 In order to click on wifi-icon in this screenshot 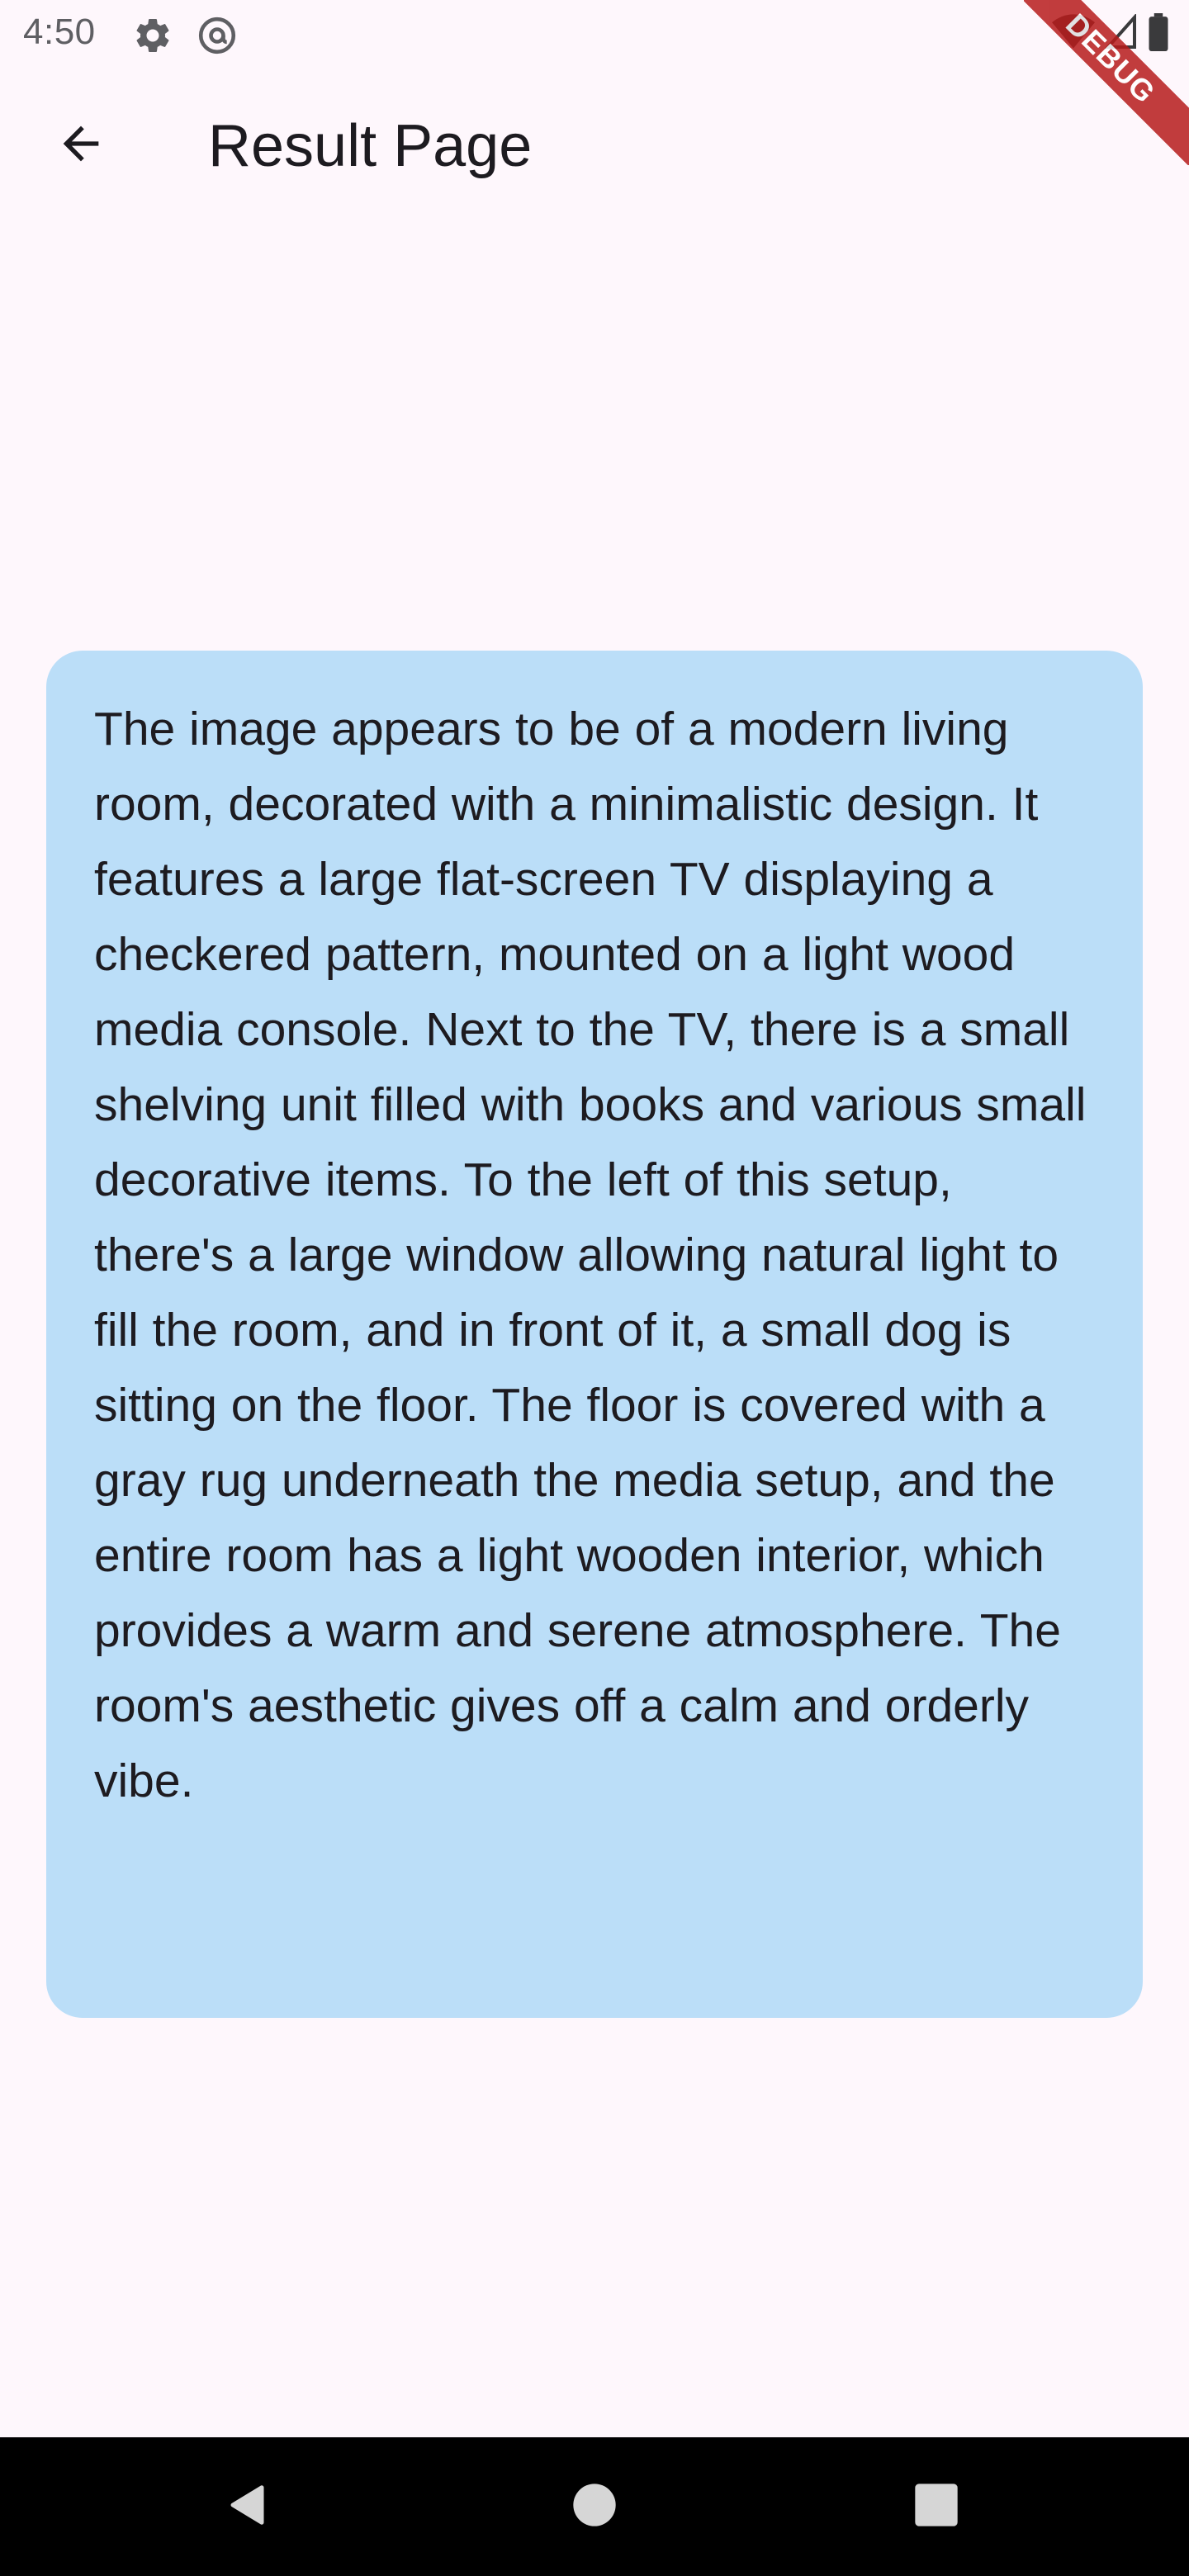, I will do `click(1073, 34)`.